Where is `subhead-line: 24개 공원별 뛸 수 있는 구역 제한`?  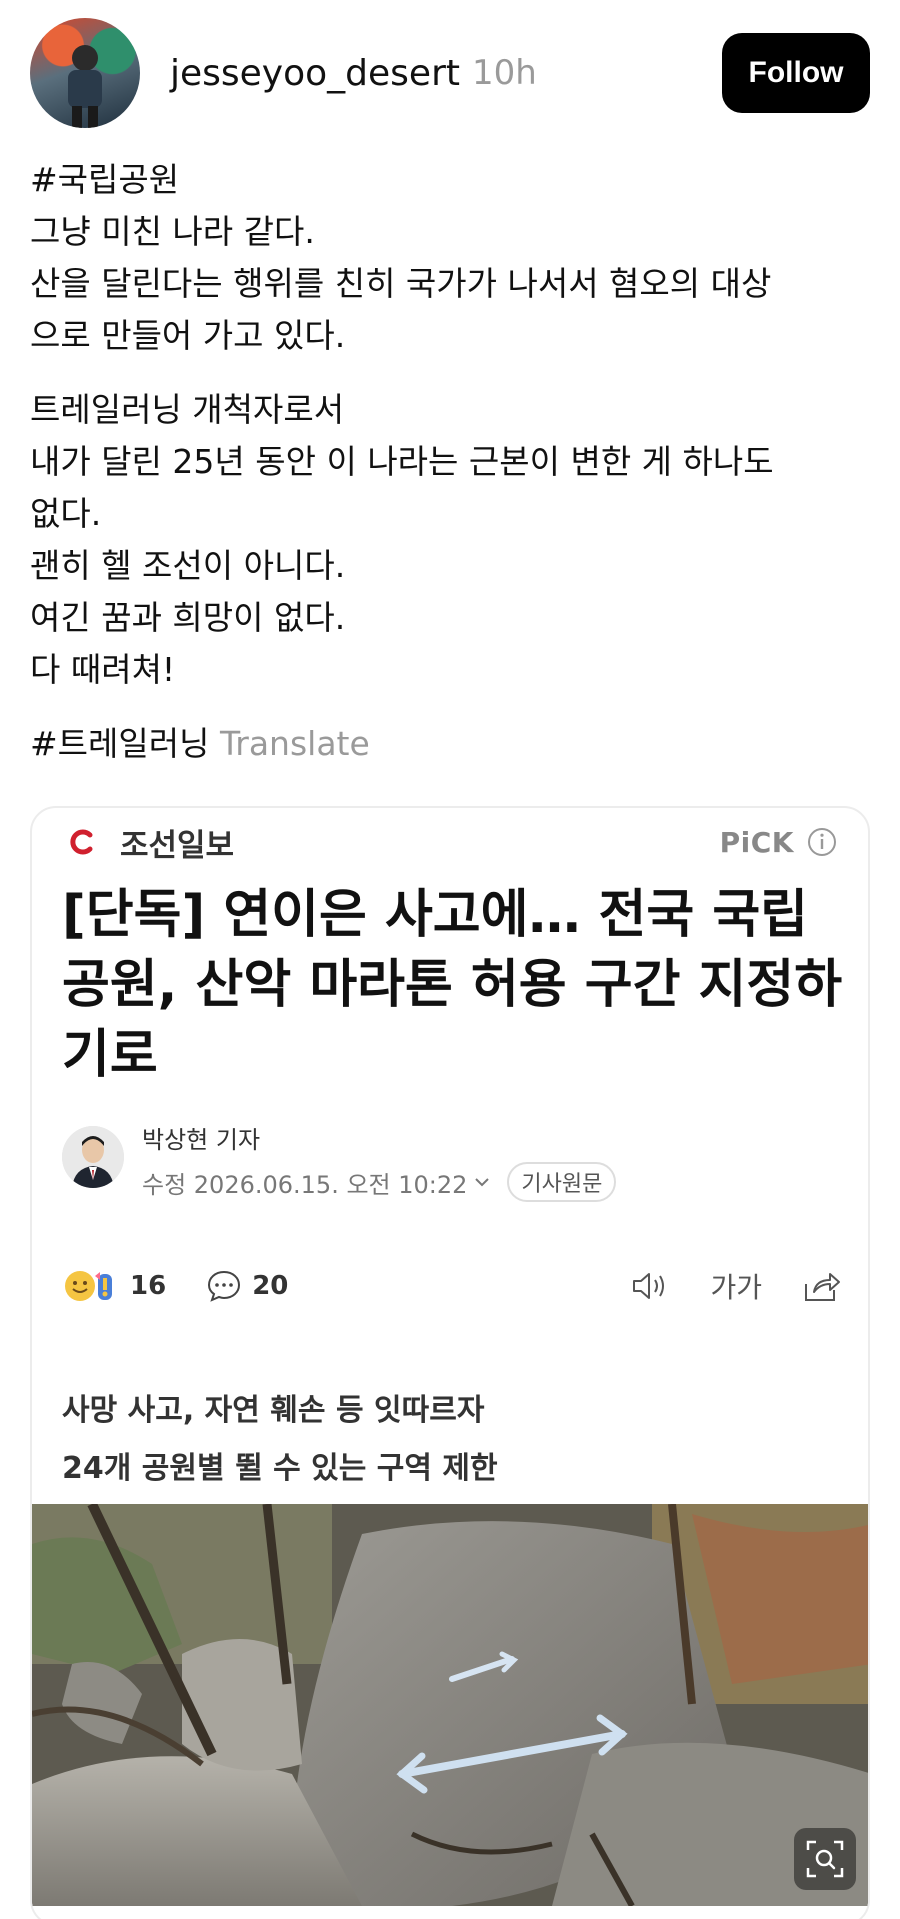 subhead-line: 24개 공원별 뛸 수 있는 구역 제한 is located at coordinates (280, 1468).